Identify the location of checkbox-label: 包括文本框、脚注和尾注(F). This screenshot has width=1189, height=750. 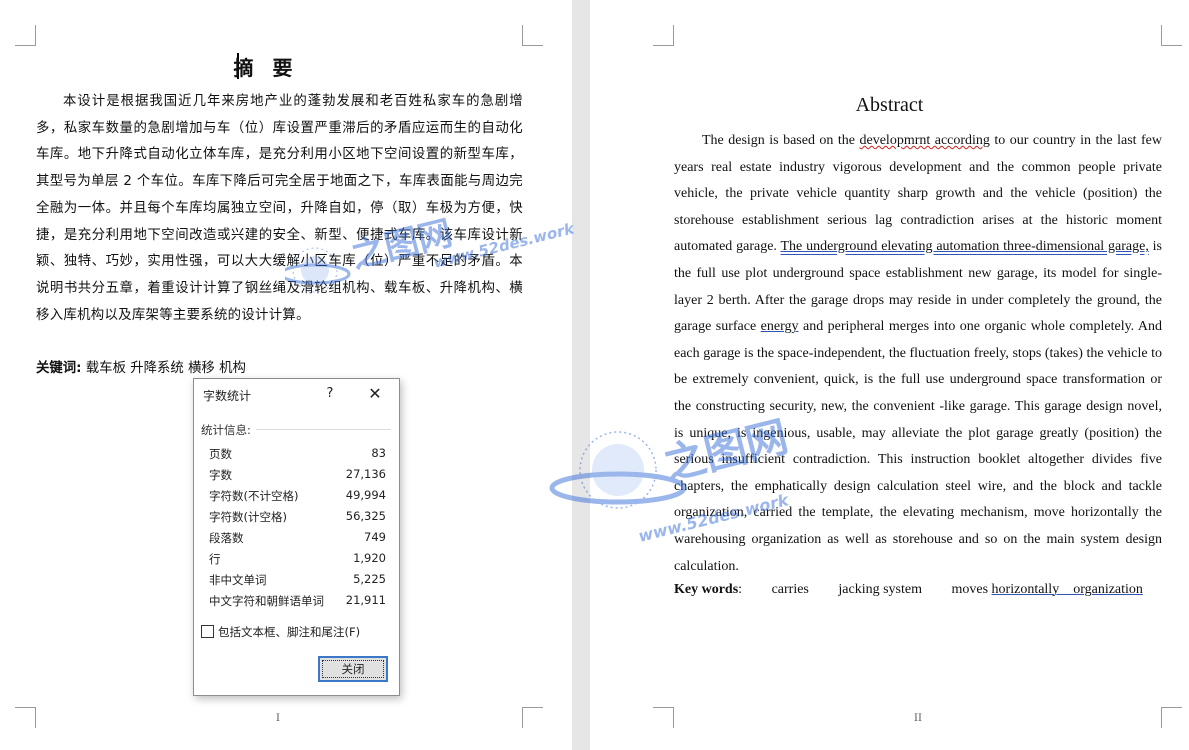
(289, 632).